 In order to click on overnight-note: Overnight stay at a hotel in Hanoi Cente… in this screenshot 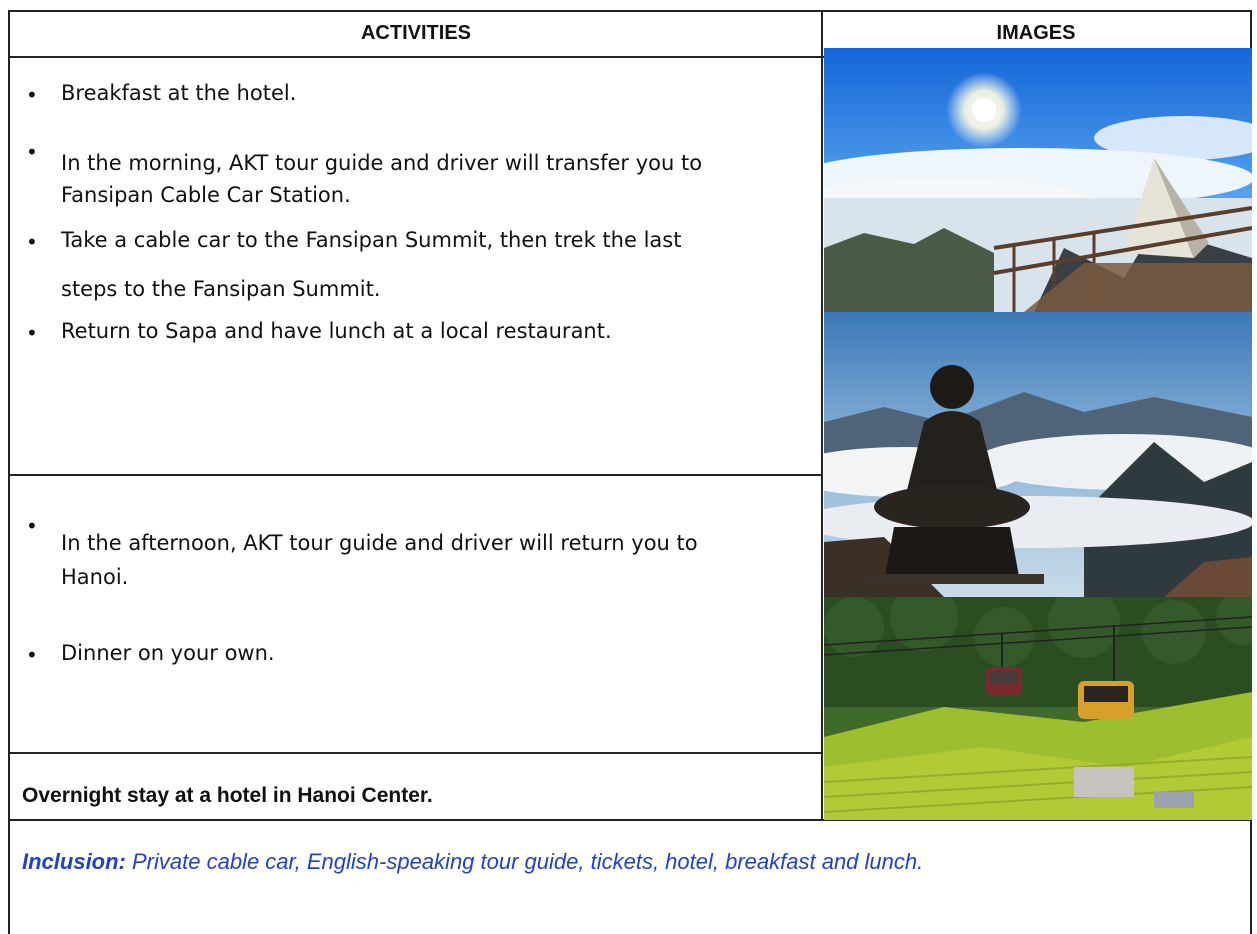, I will do `click(227, 795)`.